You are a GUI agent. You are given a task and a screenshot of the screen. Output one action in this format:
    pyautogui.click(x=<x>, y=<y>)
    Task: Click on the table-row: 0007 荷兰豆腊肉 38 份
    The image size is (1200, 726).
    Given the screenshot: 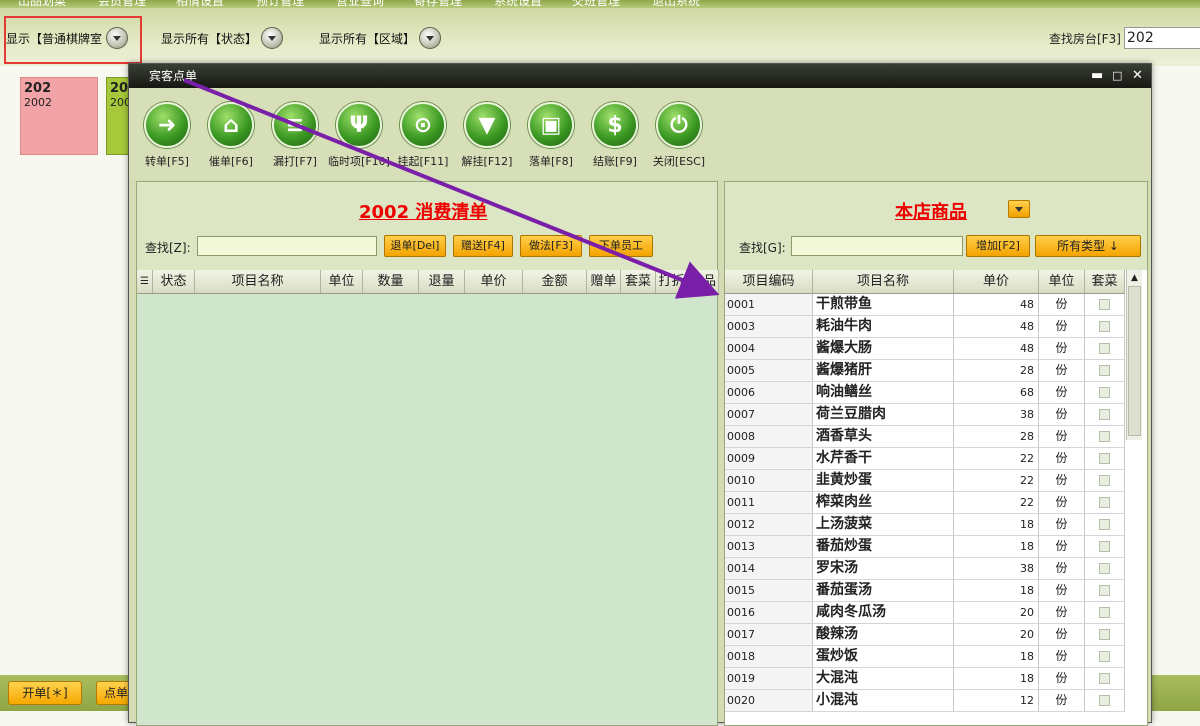 What is the action you would take?
    pyautogui.click(x=925, y=415)
    